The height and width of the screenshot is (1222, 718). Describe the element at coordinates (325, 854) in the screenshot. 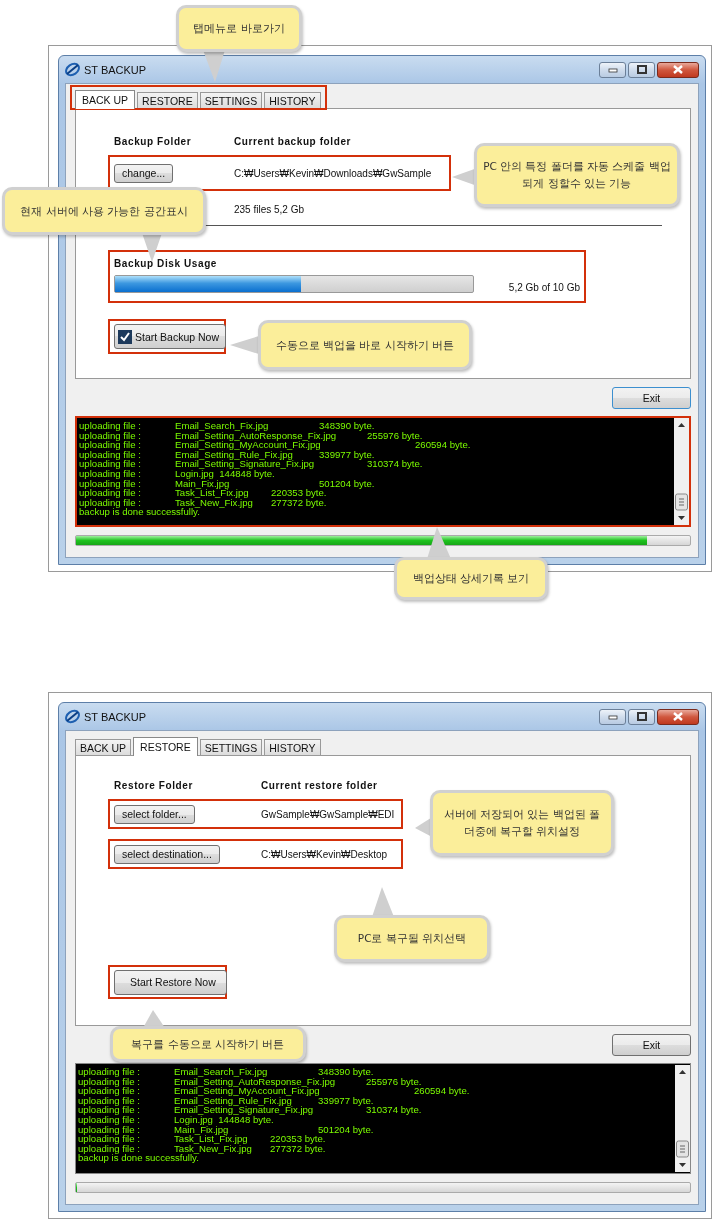

I see `folder-path: C:₩Users₩Kevin₩Desktop` at that location.